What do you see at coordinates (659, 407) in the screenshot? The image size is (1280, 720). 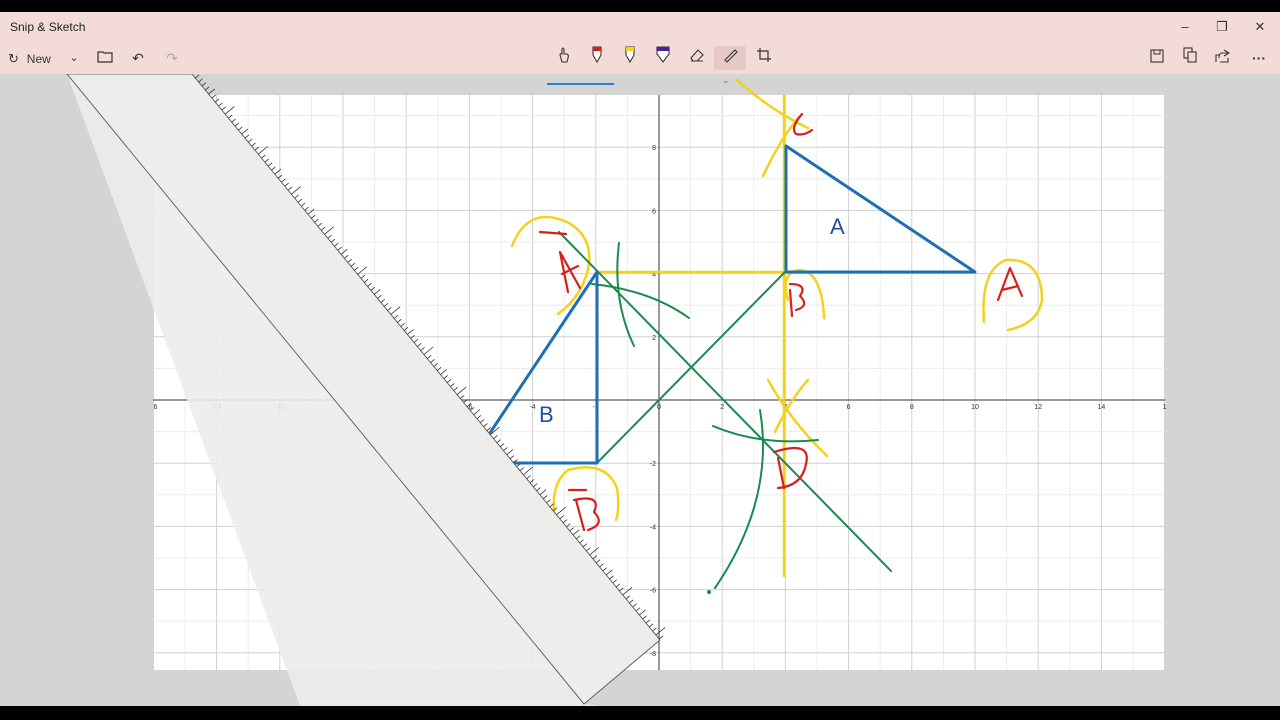 I see `x-tick-label: 0` at bounding box center [659, 407].